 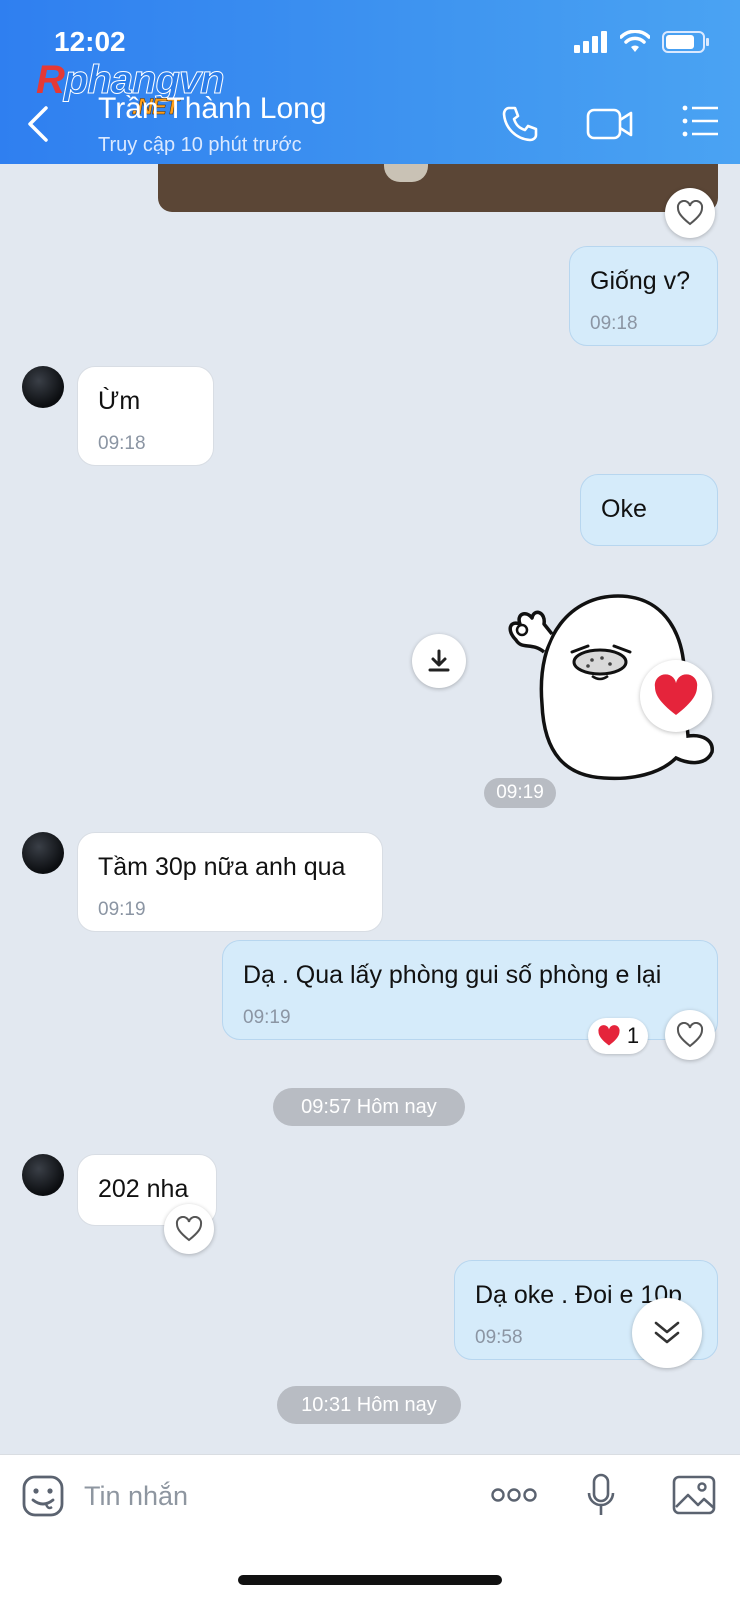 What do you see at coordinates (43, 1496) in the screenshot?
I see `sticker-emoji-icon` at bounding box center [43, 1496].